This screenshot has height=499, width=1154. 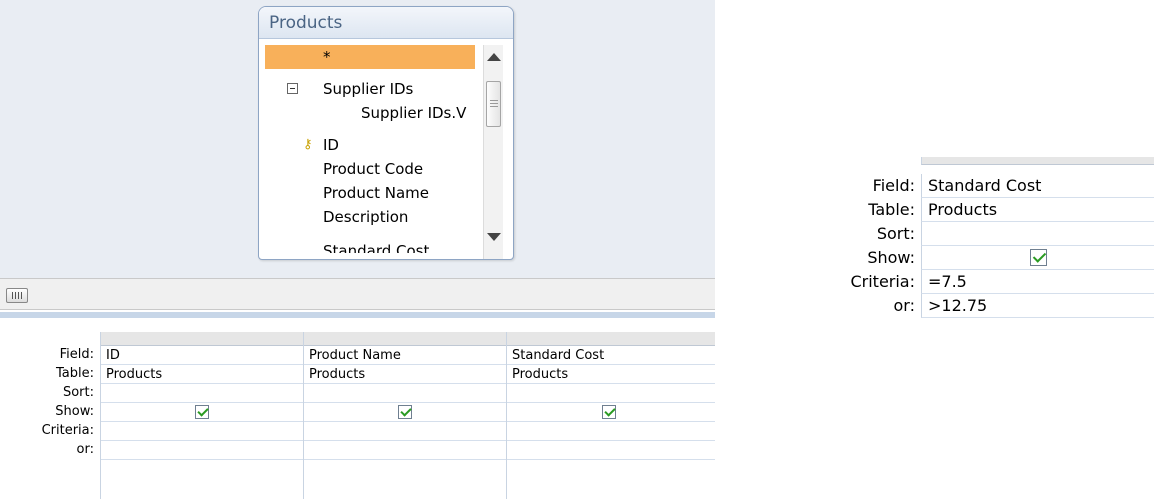 I want to click on field-cell: ID, so click(x=202, y=355).